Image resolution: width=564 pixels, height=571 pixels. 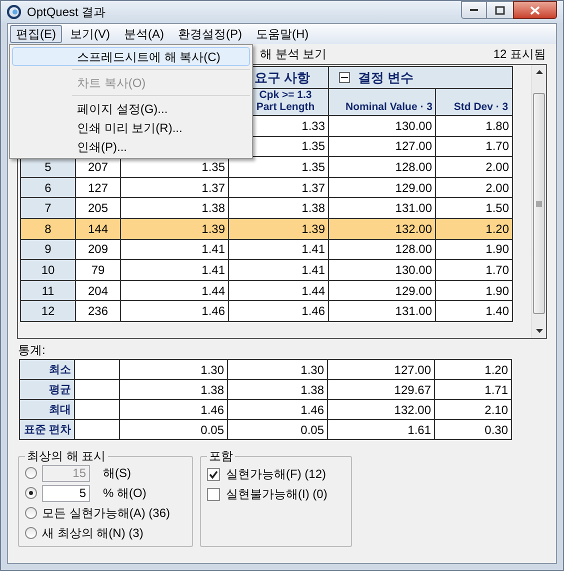 What do you see at coordinates (98, 229) in the screenshot?
I see `table-cell: 144` at bounding box center [98, 229].